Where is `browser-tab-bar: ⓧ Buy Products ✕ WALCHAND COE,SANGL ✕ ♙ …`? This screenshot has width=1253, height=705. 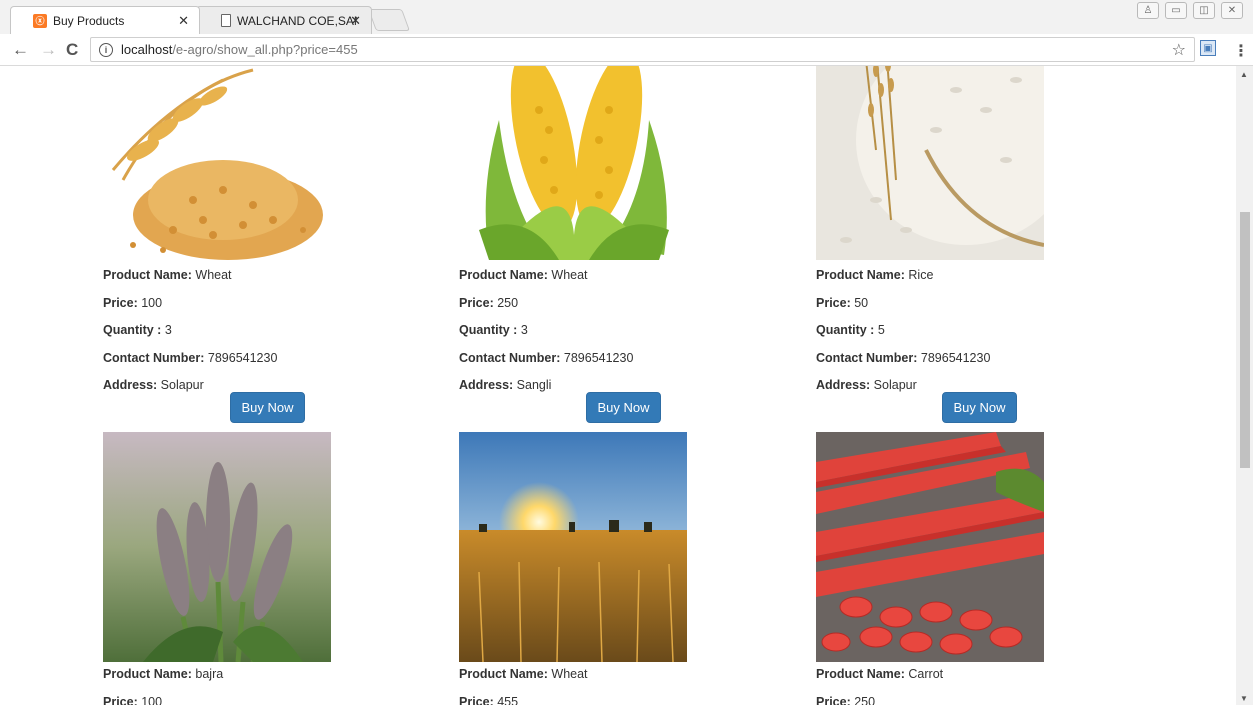
browser-tab-bar: ⓧ Buy Products ✕ WALCHAND COE,SANGL ✕ ♙ … is located at coordinates (626, 17).